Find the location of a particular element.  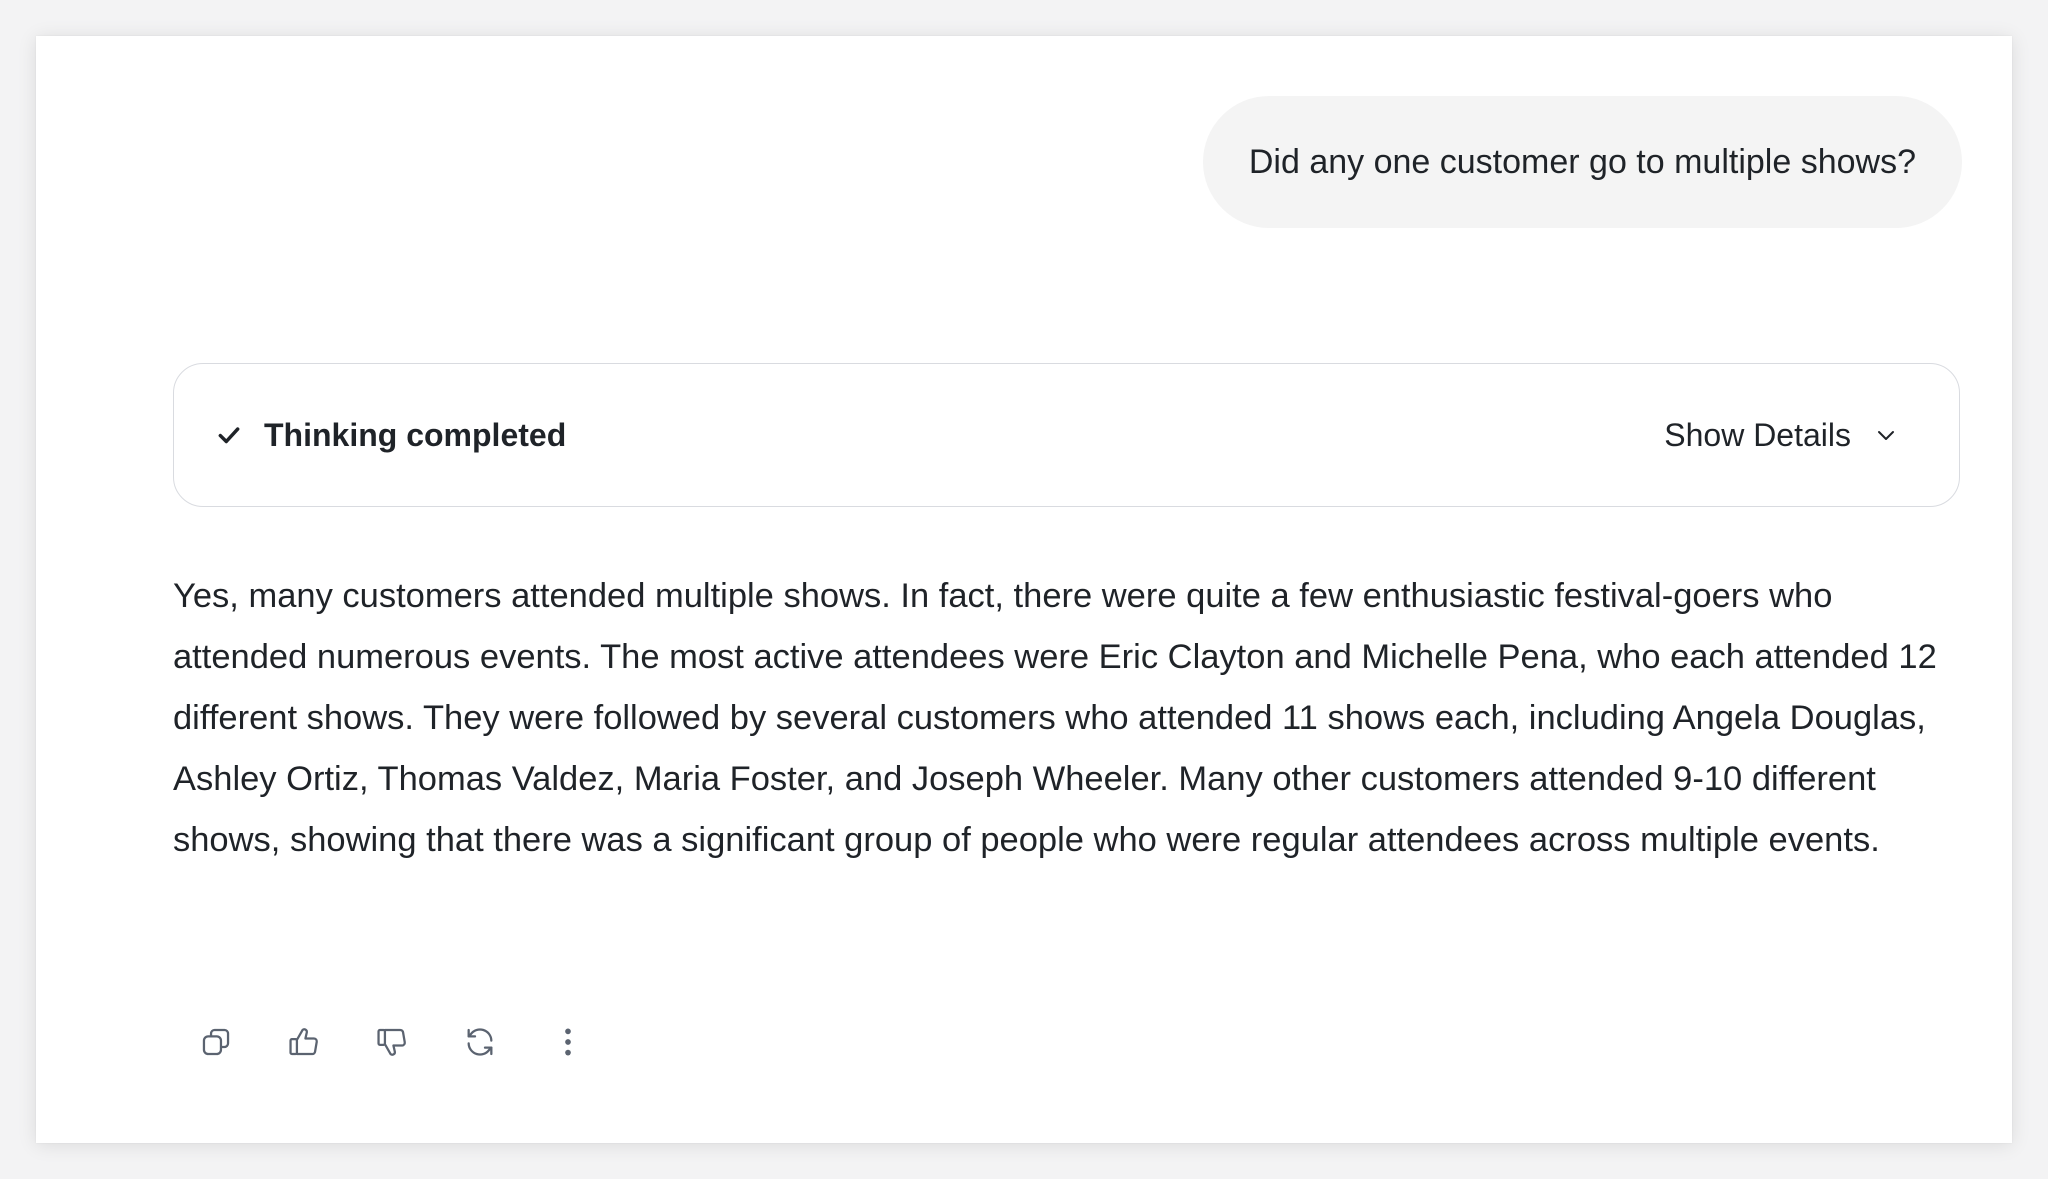

thumbs-up-icon is located at coordinates (304, 1044).